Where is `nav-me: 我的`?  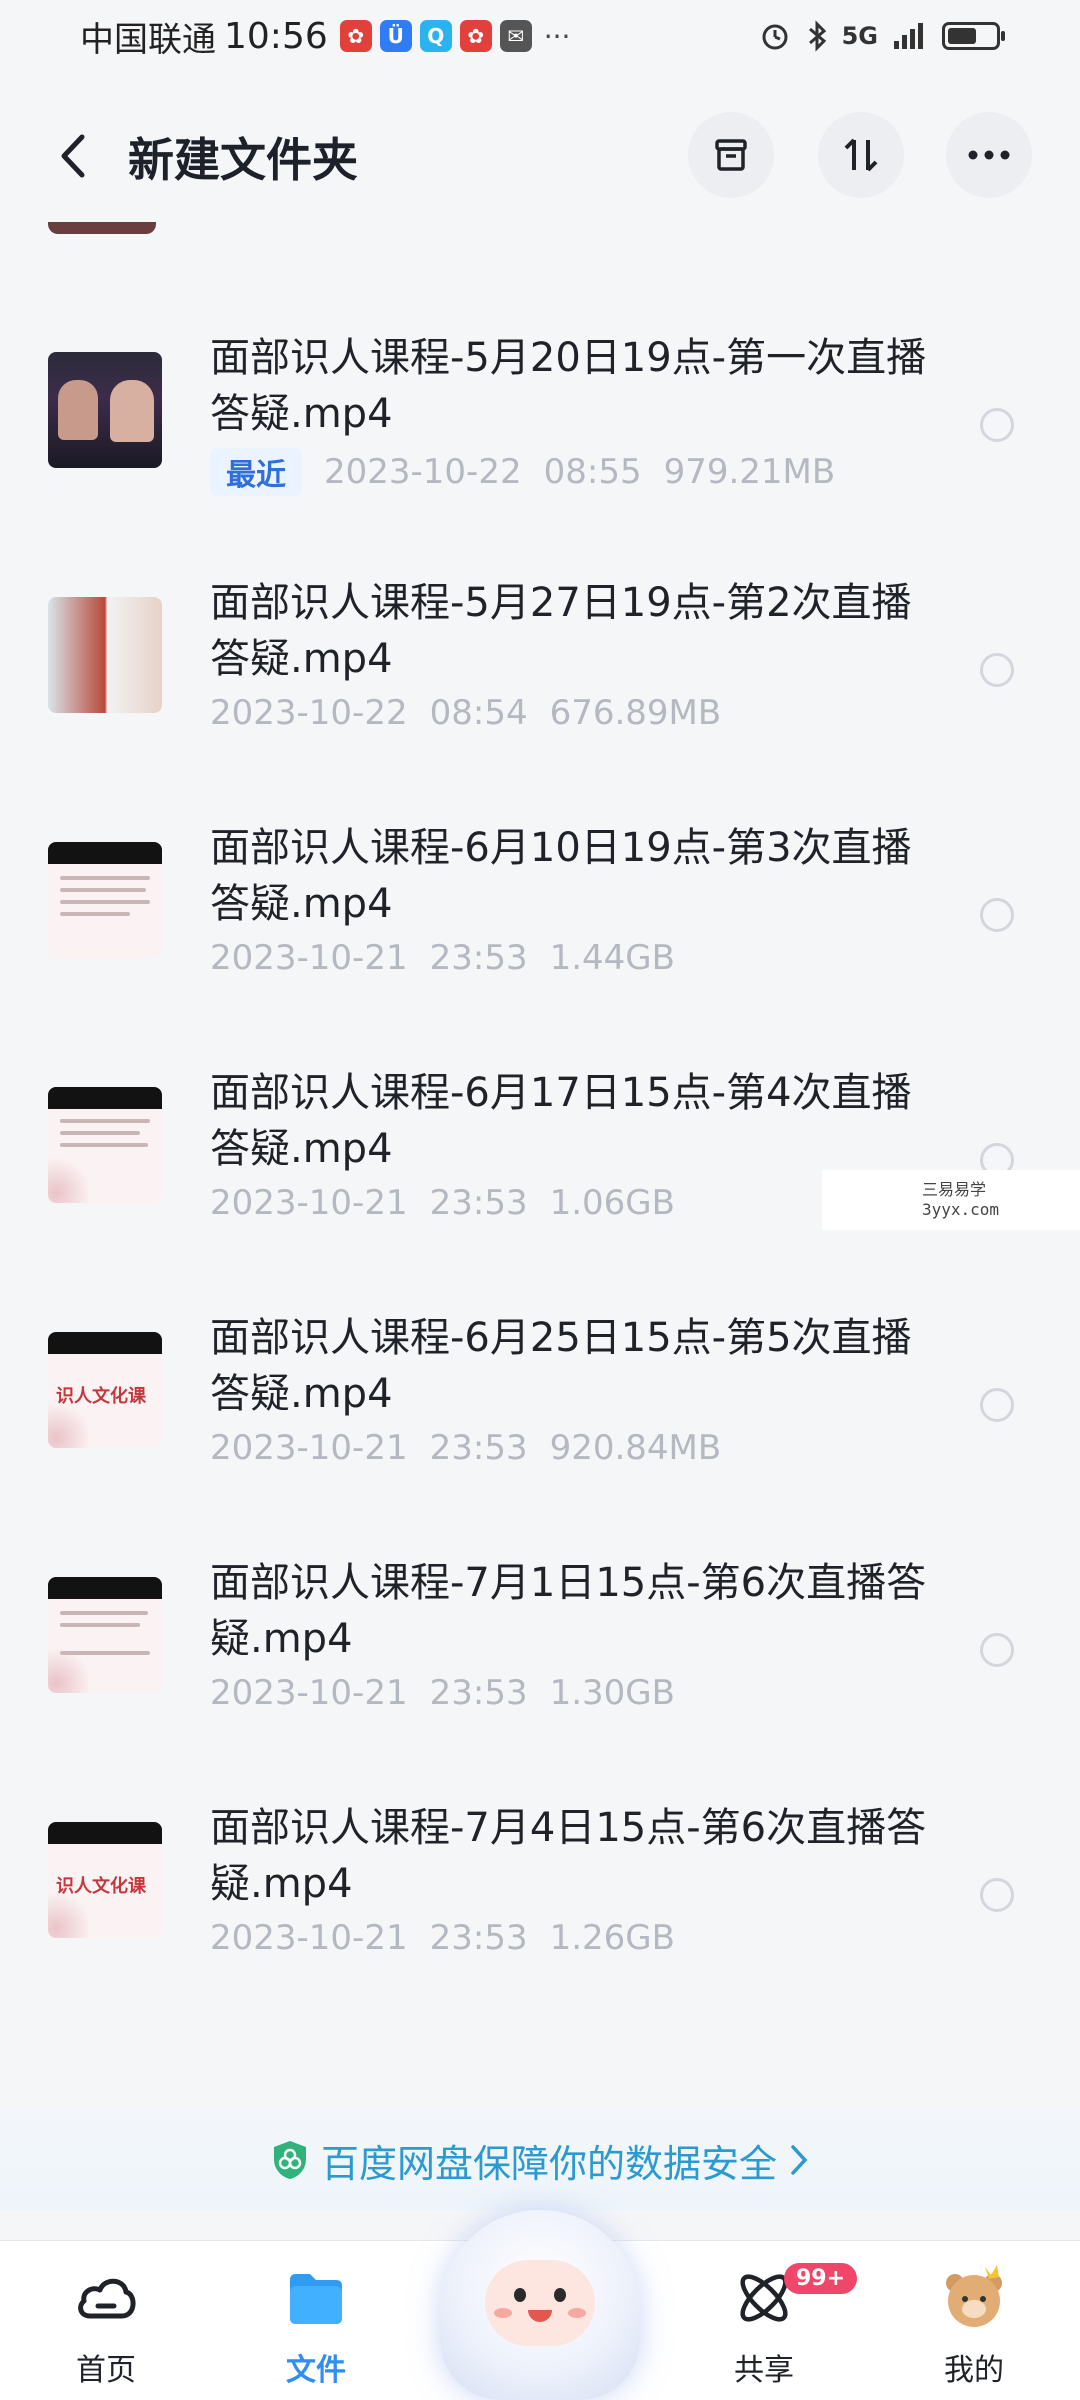
nav-me: 我的 is located at coordinates (974, 2328).